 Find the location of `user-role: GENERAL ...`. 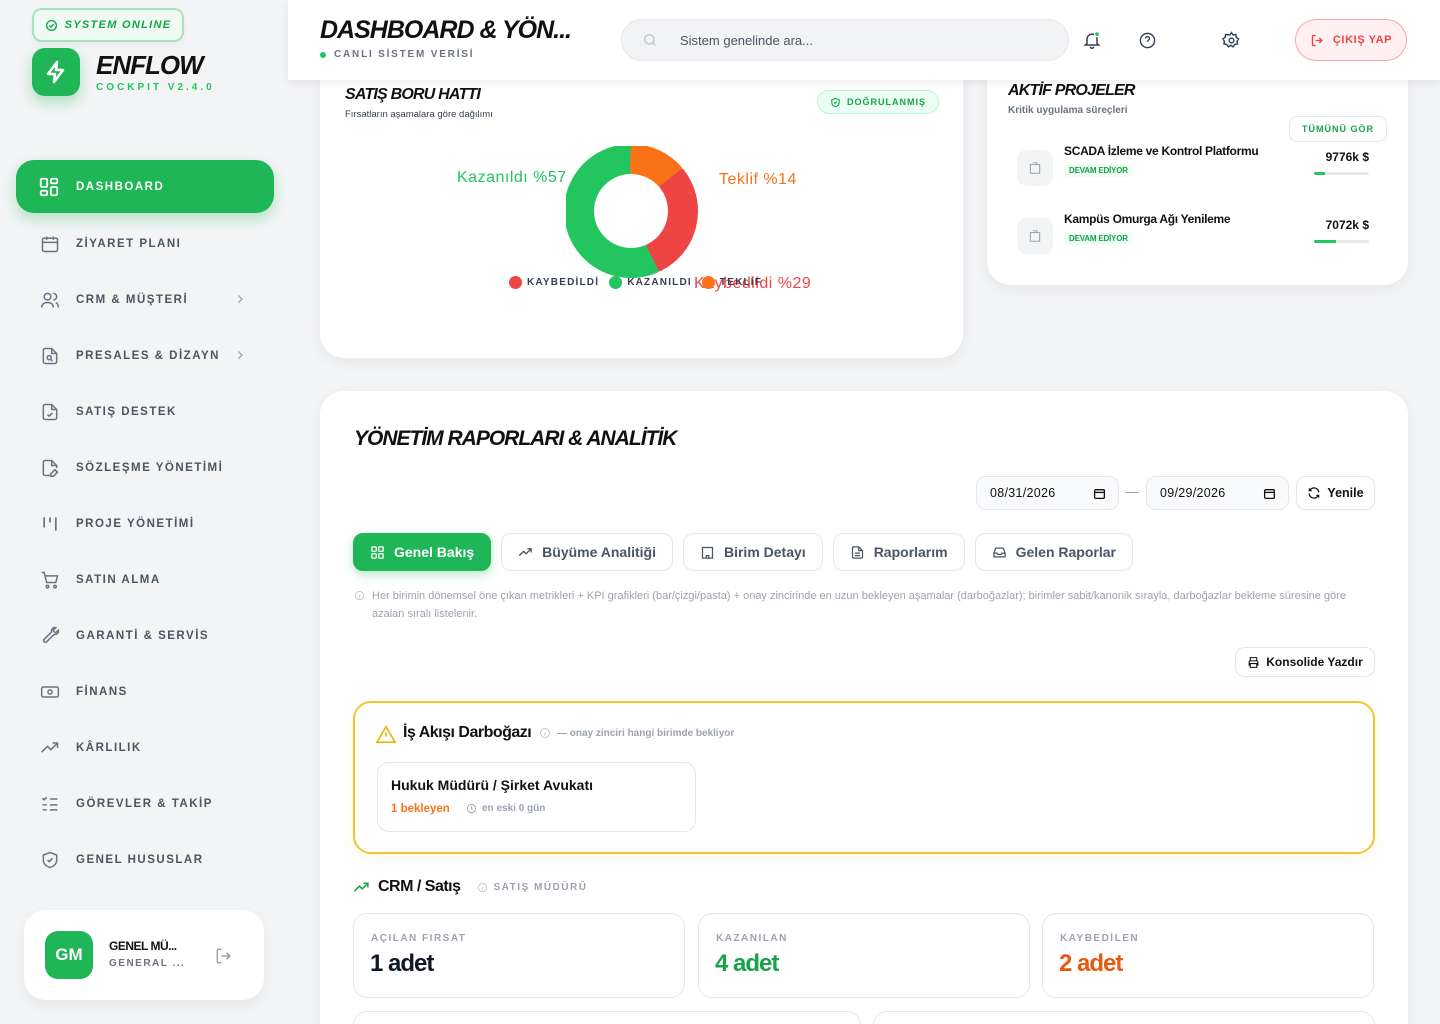

user-role: GENERAL ... is located at coordinates (147, 963).